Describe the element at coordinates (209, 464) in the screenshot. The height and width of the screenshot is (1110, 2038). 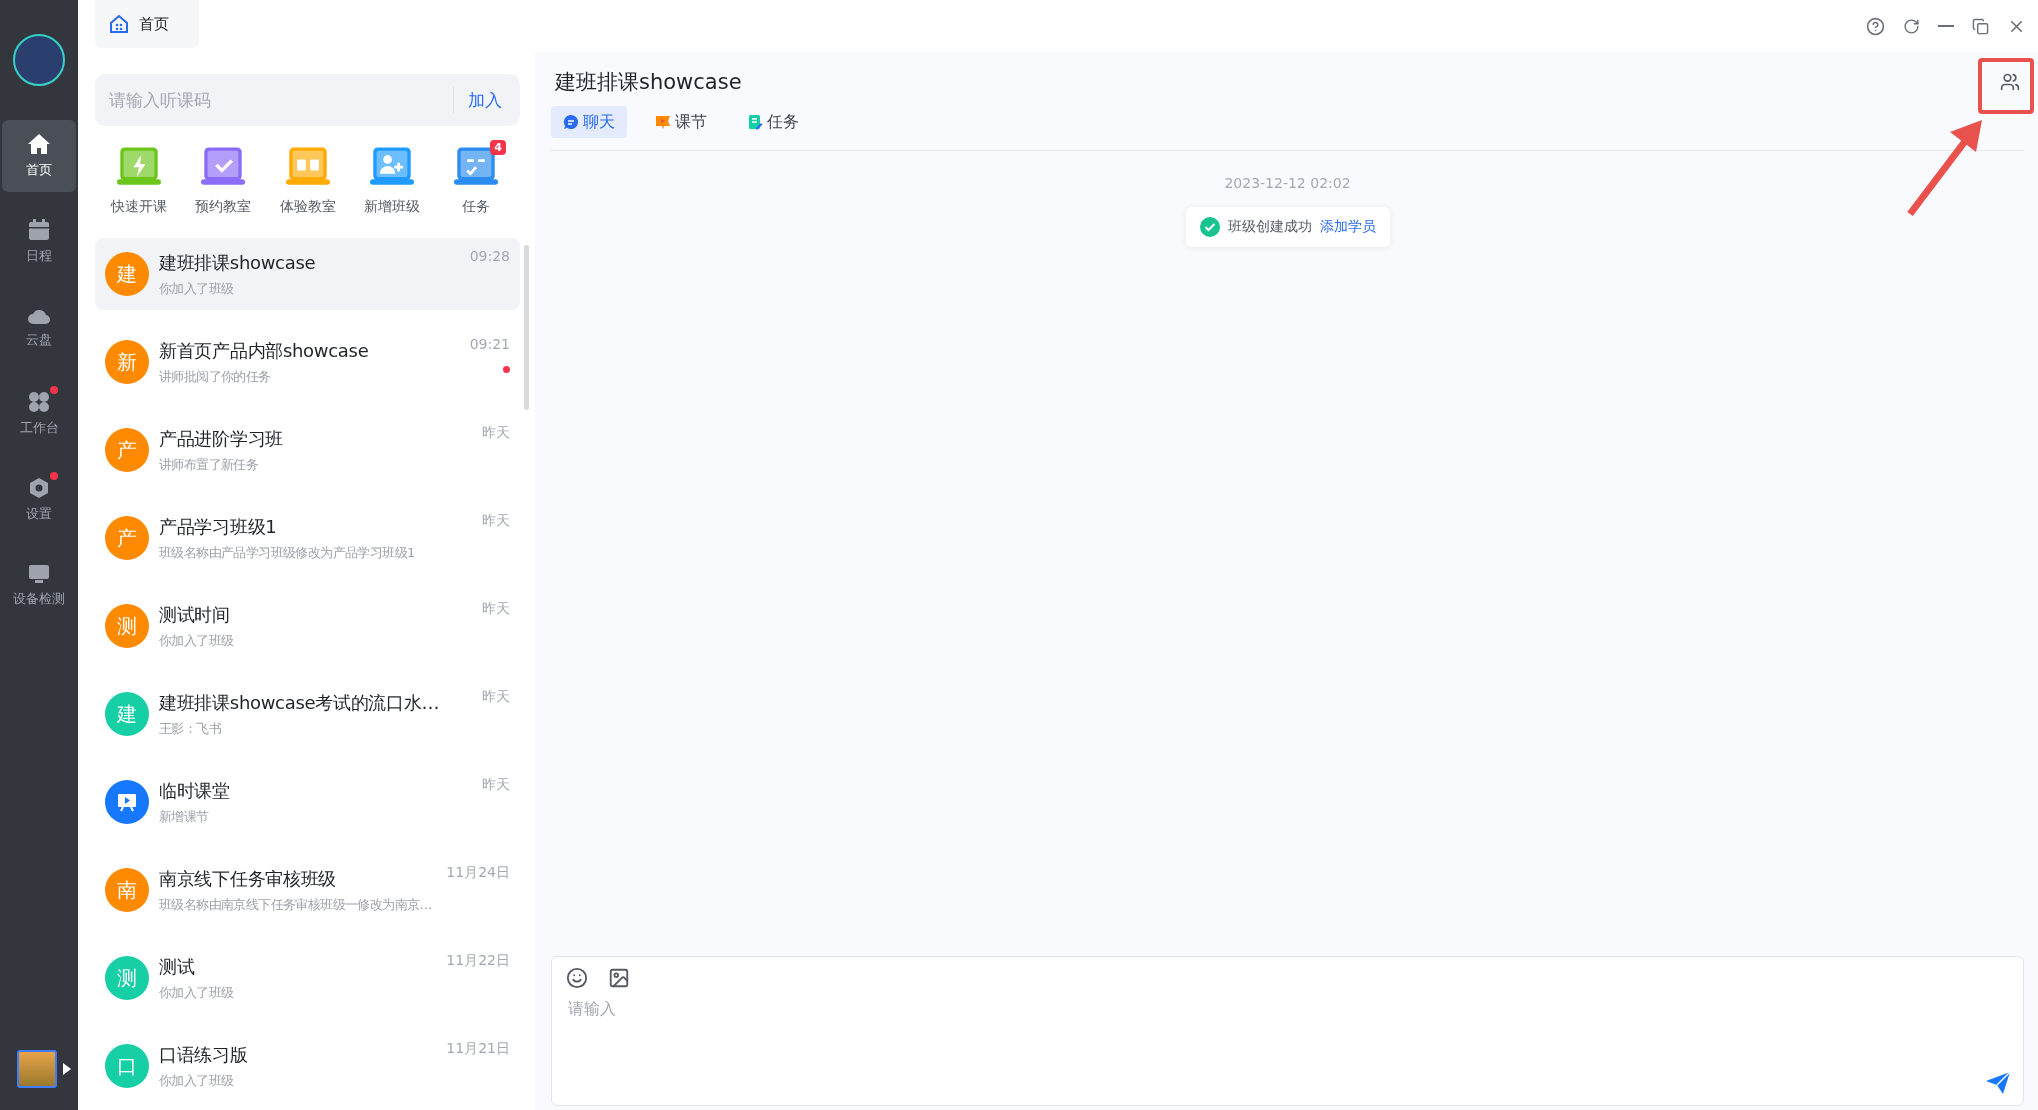
I see `conversation-preview: 讲师布置了新任务` at that location.